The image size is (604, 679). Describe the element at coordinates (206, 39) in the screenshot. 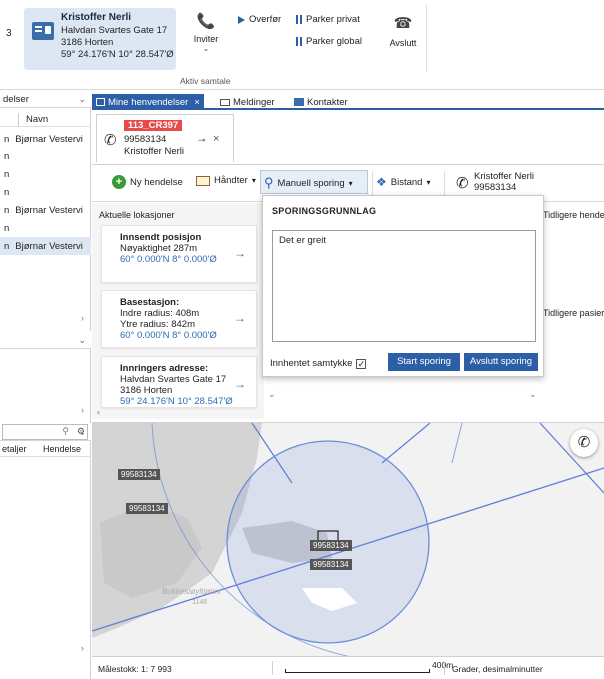

I see `invite-label: Inviter` at that location.